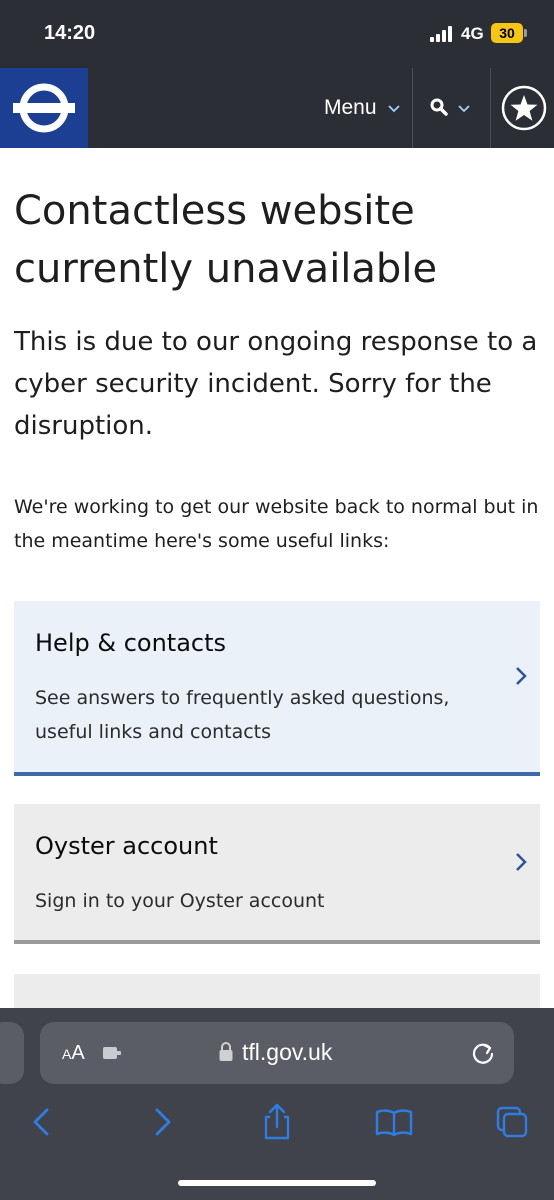 The width and height of the screenshot is (554, 1200). What do you see at coordinates (277, 1183) in the screenshot?
I see `home-indicator` at bounding box center [277, 1183].